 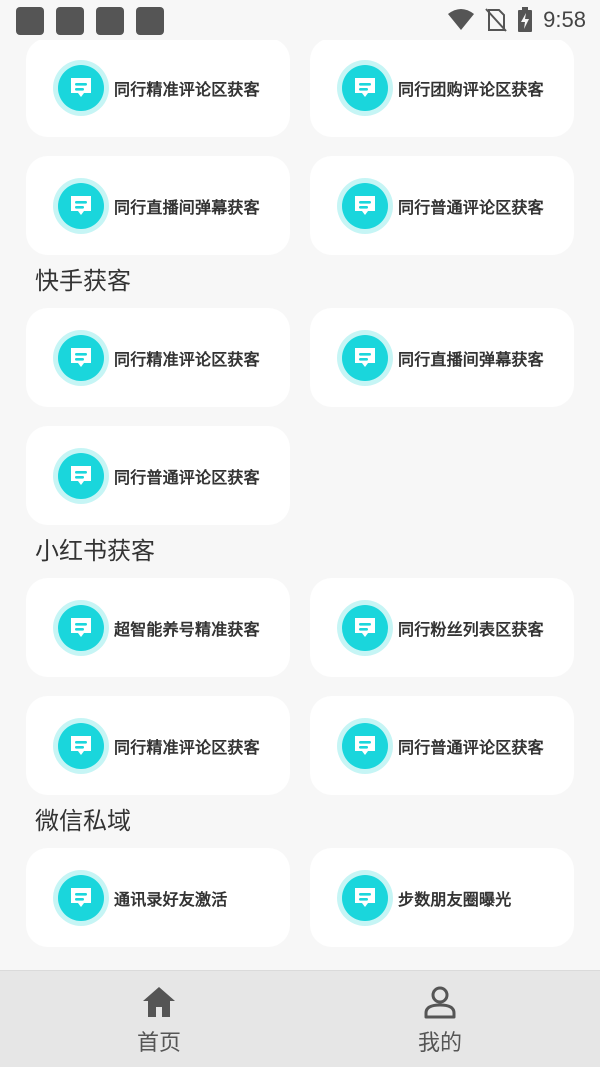 I want to click on nav-mine-label: 我的, so click(x=439, y=1043).